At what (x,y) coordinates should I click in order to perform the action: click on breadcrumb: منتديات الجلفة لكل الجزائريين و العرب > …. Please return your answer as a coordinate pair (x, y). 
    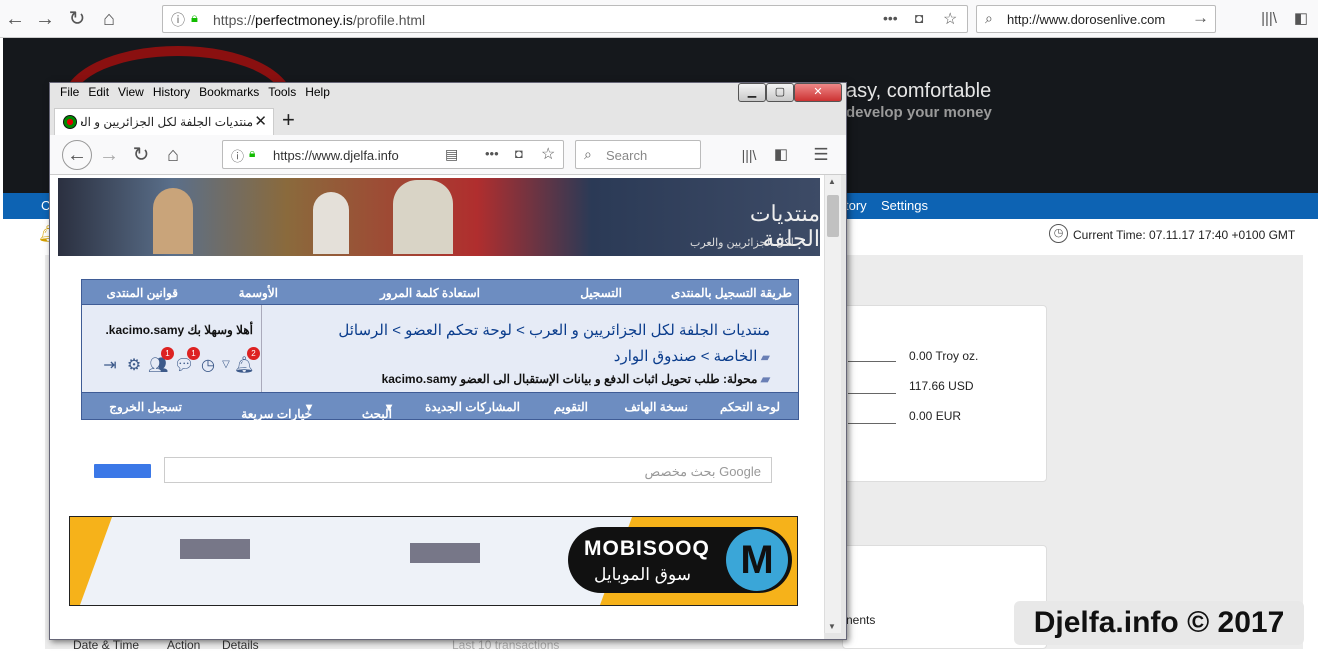
    Looking at the image, I should click on (440, 348).